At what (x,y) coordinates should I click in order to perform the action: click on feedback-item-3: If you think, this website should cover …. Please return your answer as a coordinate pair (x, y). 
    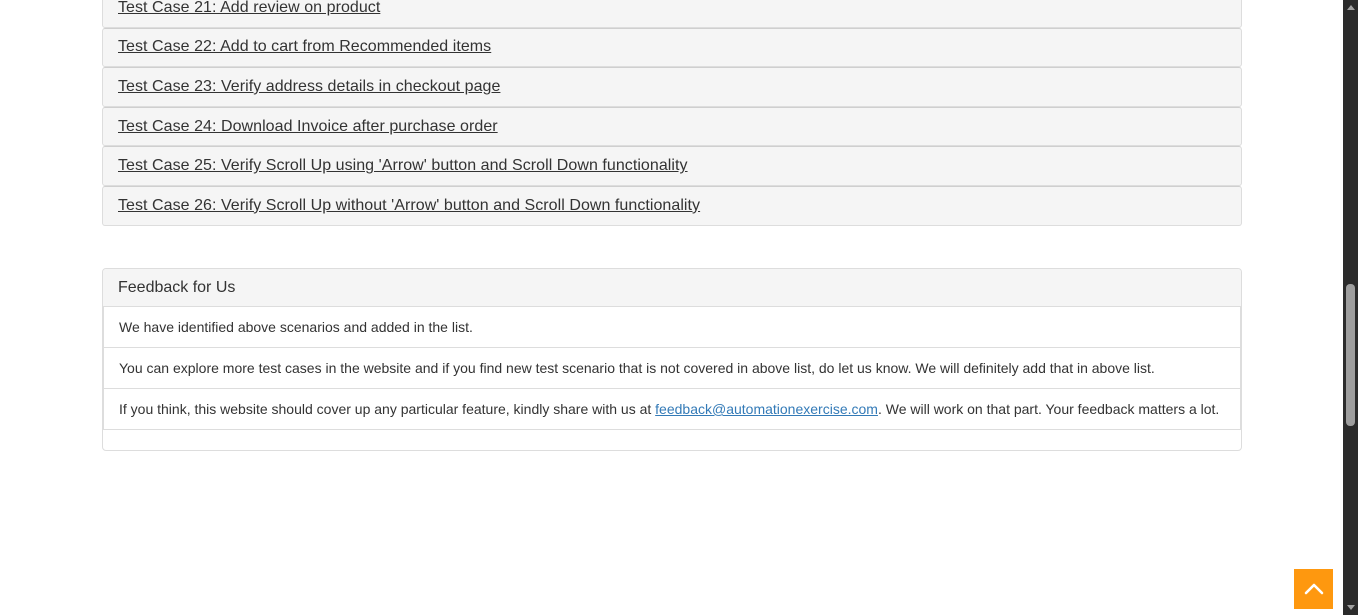
    Looking at the image, I should click on (672, 409).